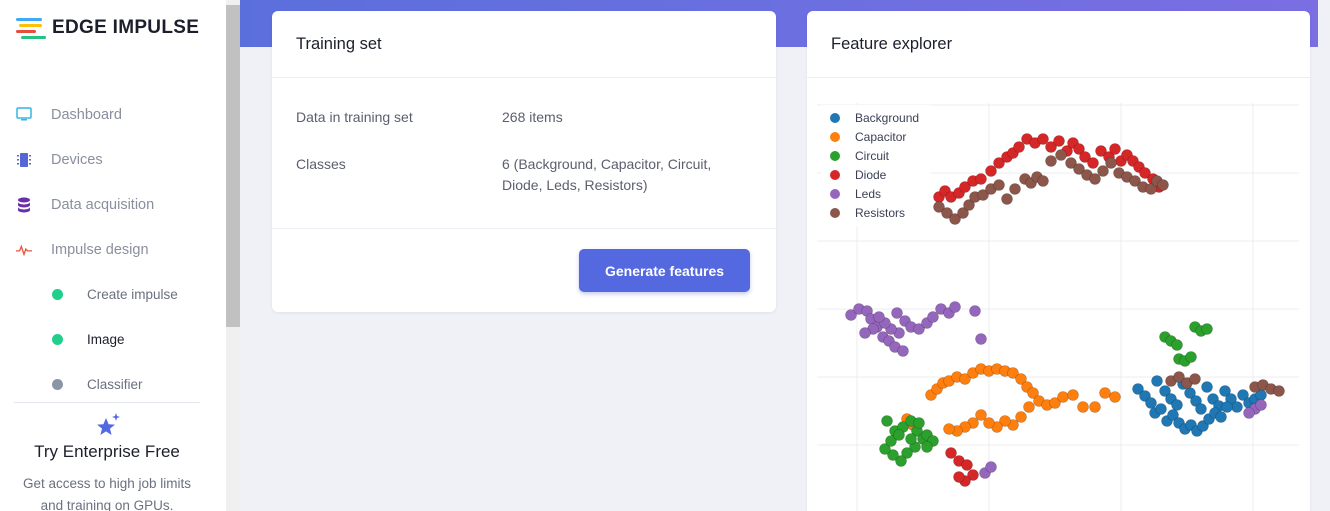  What do you see at coordinates (887, 118) in the screenshot?
I see `legend-label: Background` at bounding box center [887, 118].